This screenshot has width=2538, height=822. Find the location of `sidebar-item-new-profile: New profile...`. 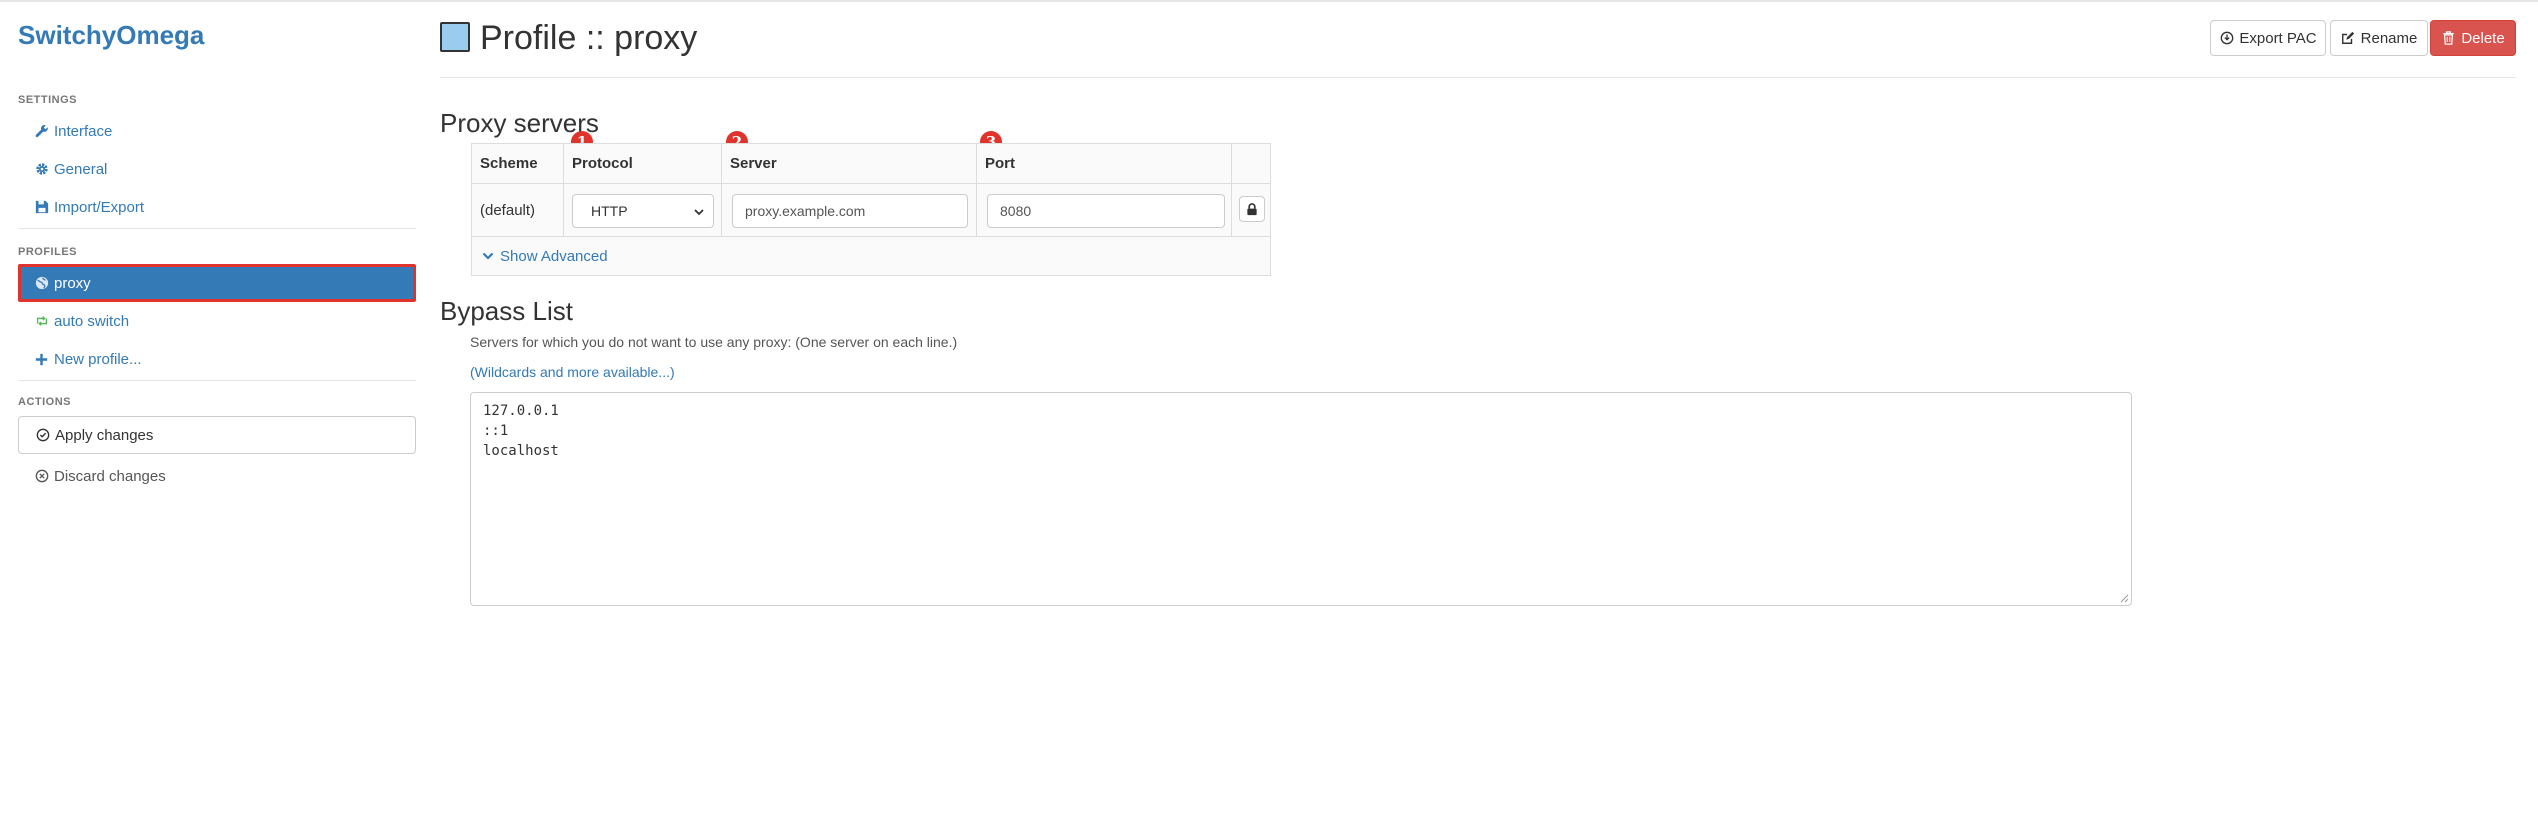

sidebar-item-new-profile: New profile... is located at coordinates (217, 359).